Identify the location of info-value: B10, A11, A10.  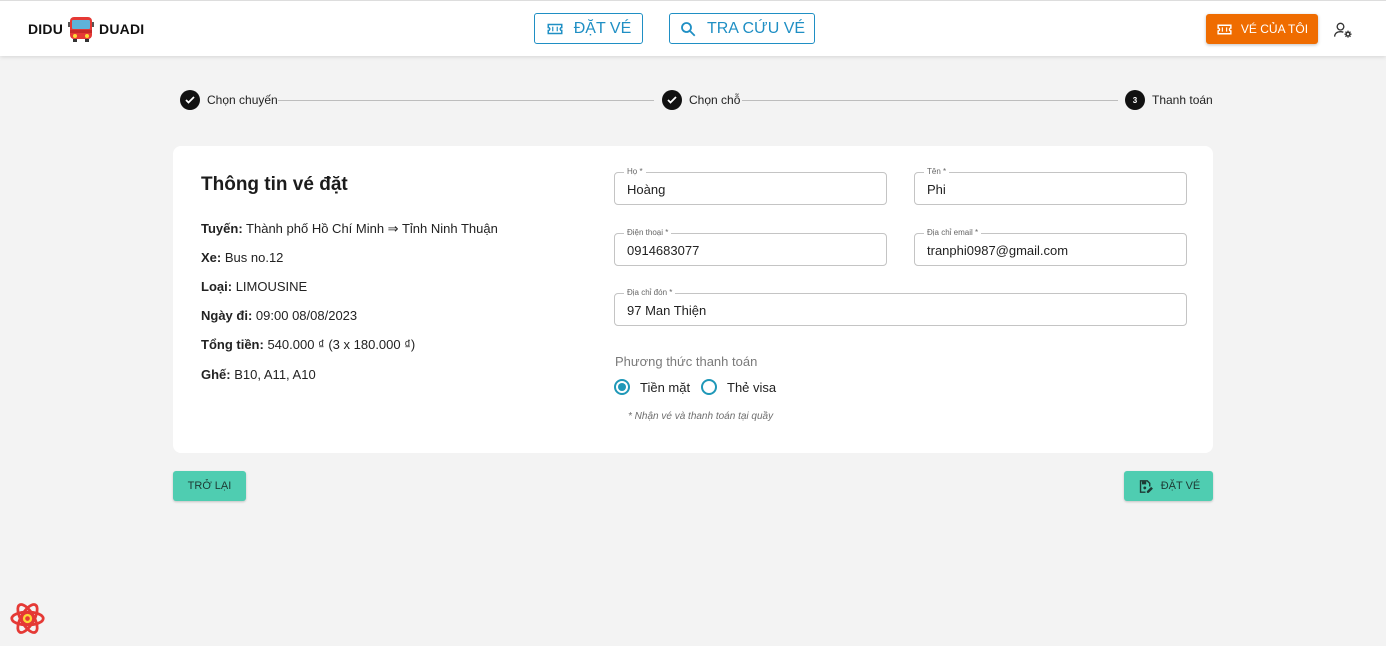
(275, 374).